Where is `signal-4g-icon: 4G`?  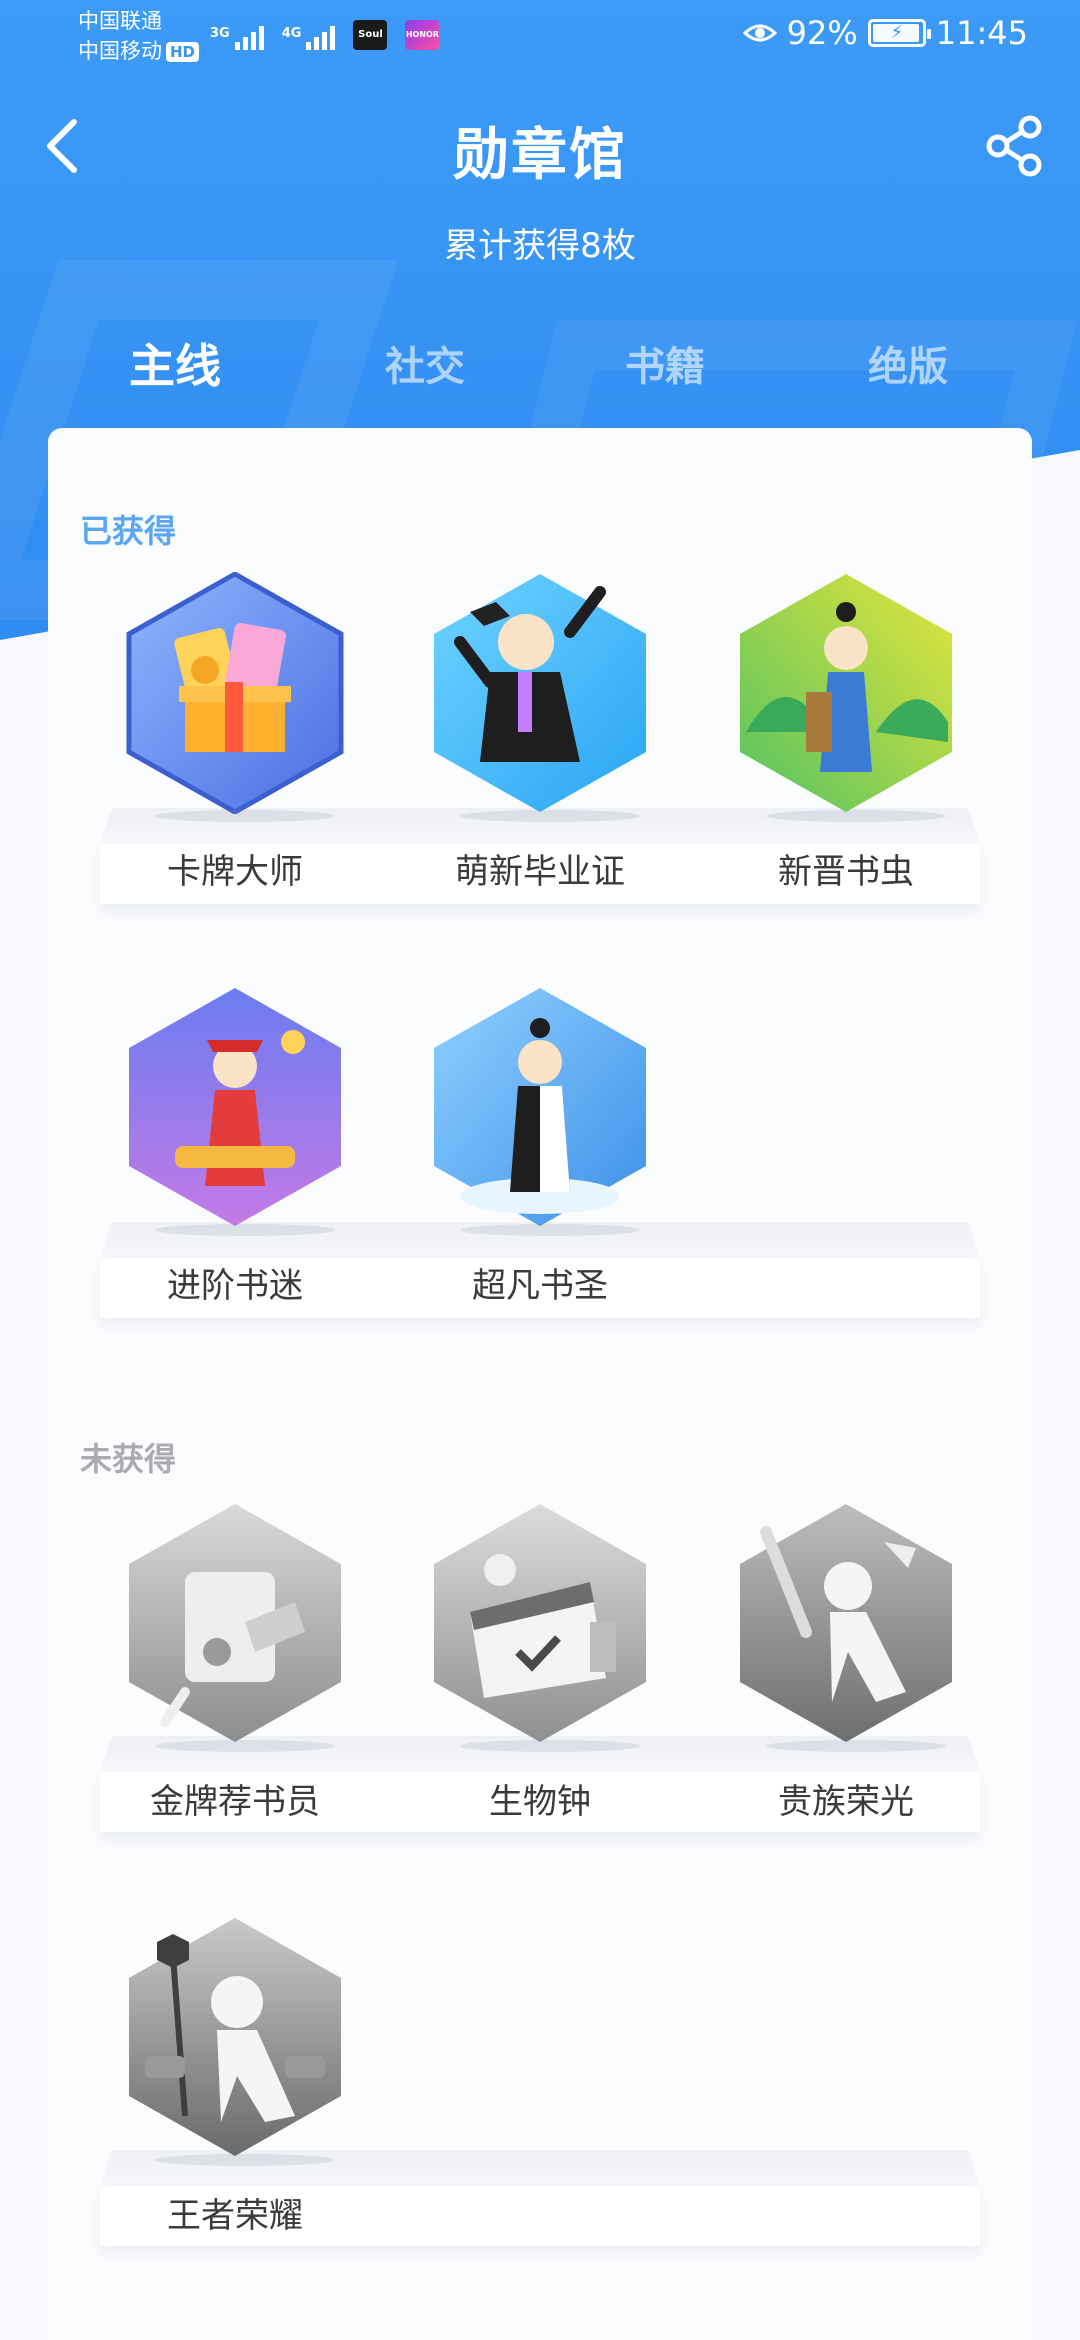 signal-4g-icon: 4G is located at coordinates (309, 38).